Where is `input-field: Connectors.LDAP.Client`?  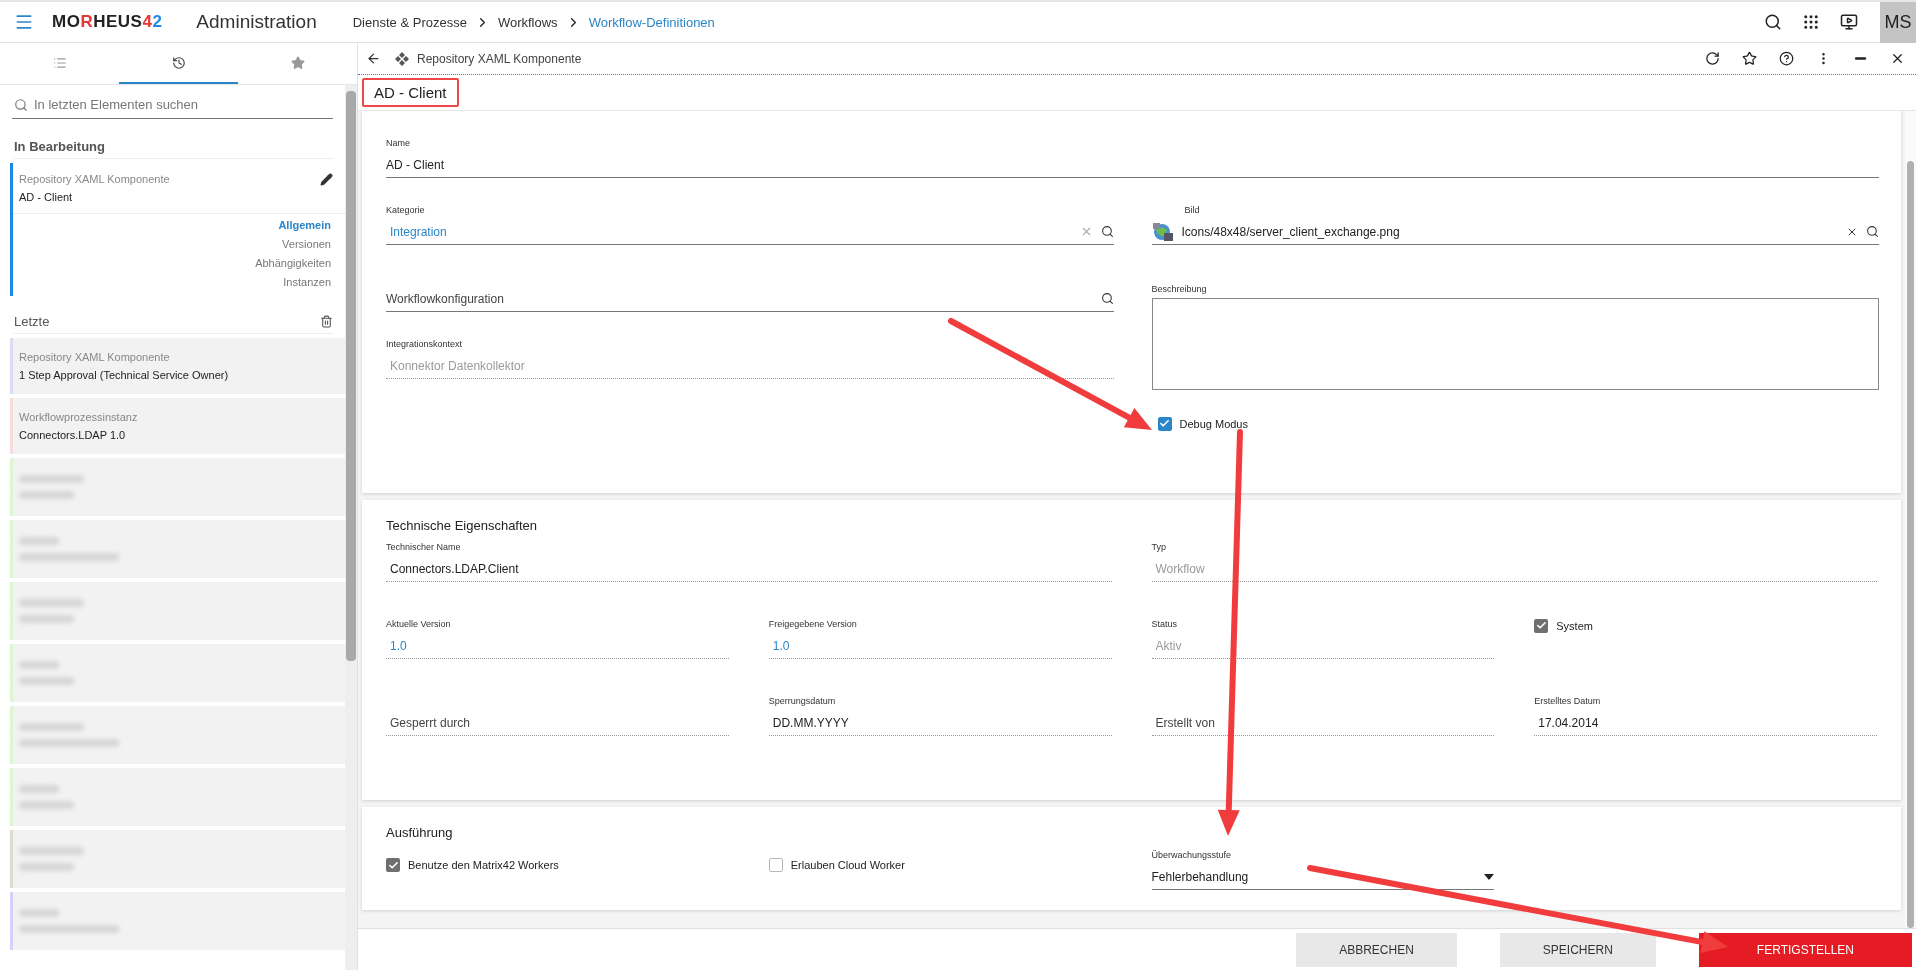 input-field: Connectors.LDAP.Client is located at coordinates (749, 569).